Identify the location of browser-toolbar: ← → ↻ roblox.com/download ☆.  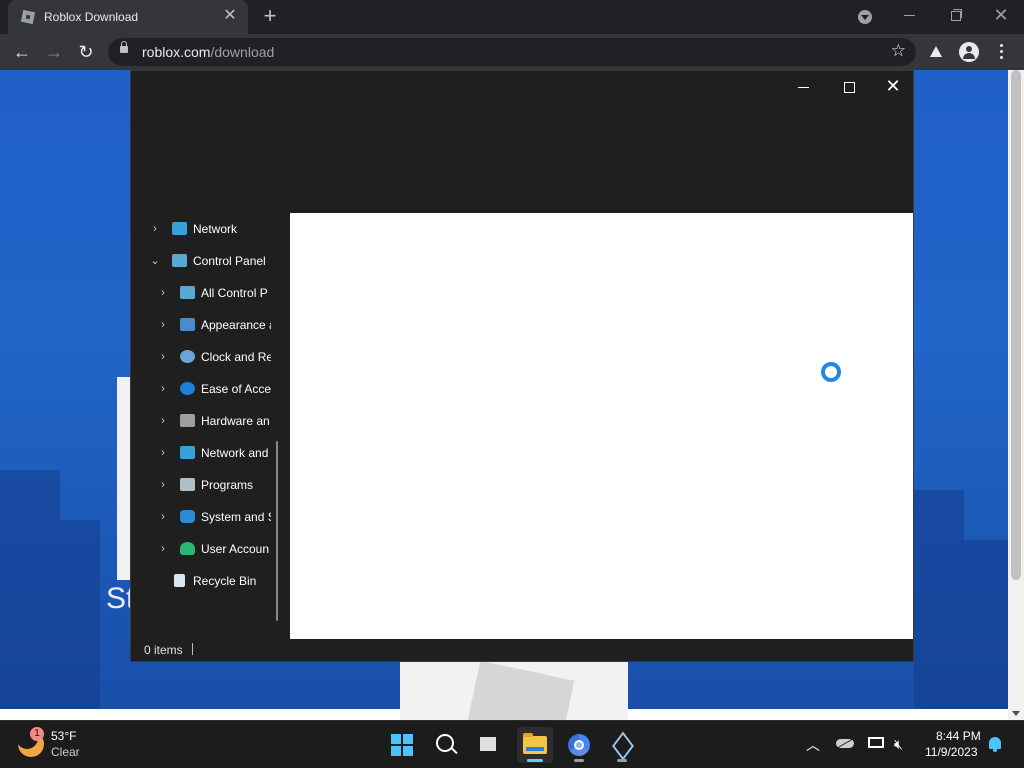
(512, 52).